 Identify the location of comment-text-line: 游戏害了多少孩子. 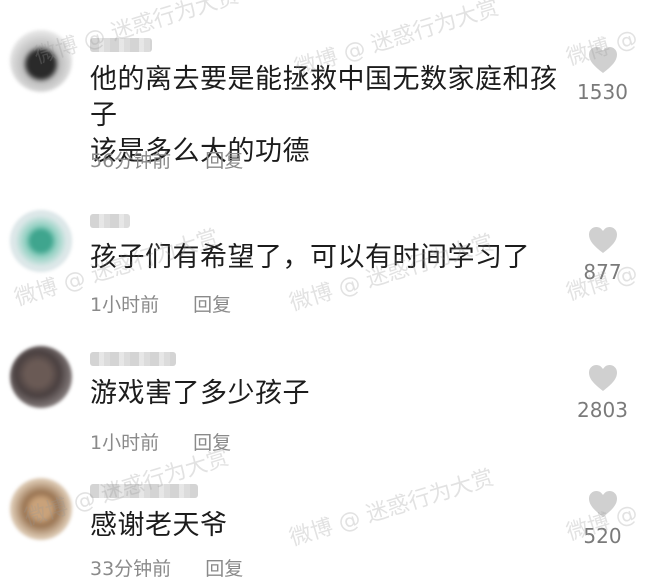
(200, 393).